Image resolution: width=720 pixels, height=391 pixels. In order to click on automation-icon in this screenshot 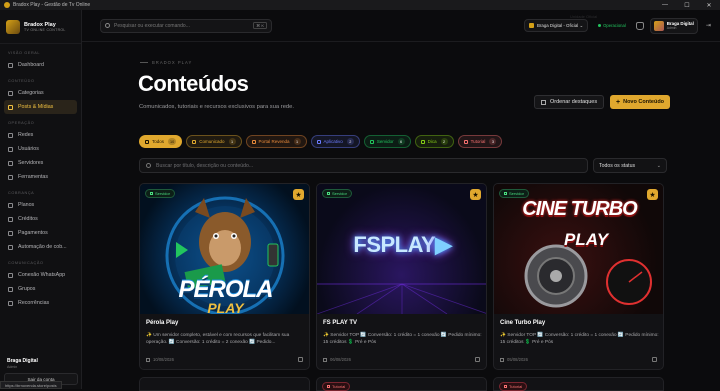, I will do `click(10, 247)`.